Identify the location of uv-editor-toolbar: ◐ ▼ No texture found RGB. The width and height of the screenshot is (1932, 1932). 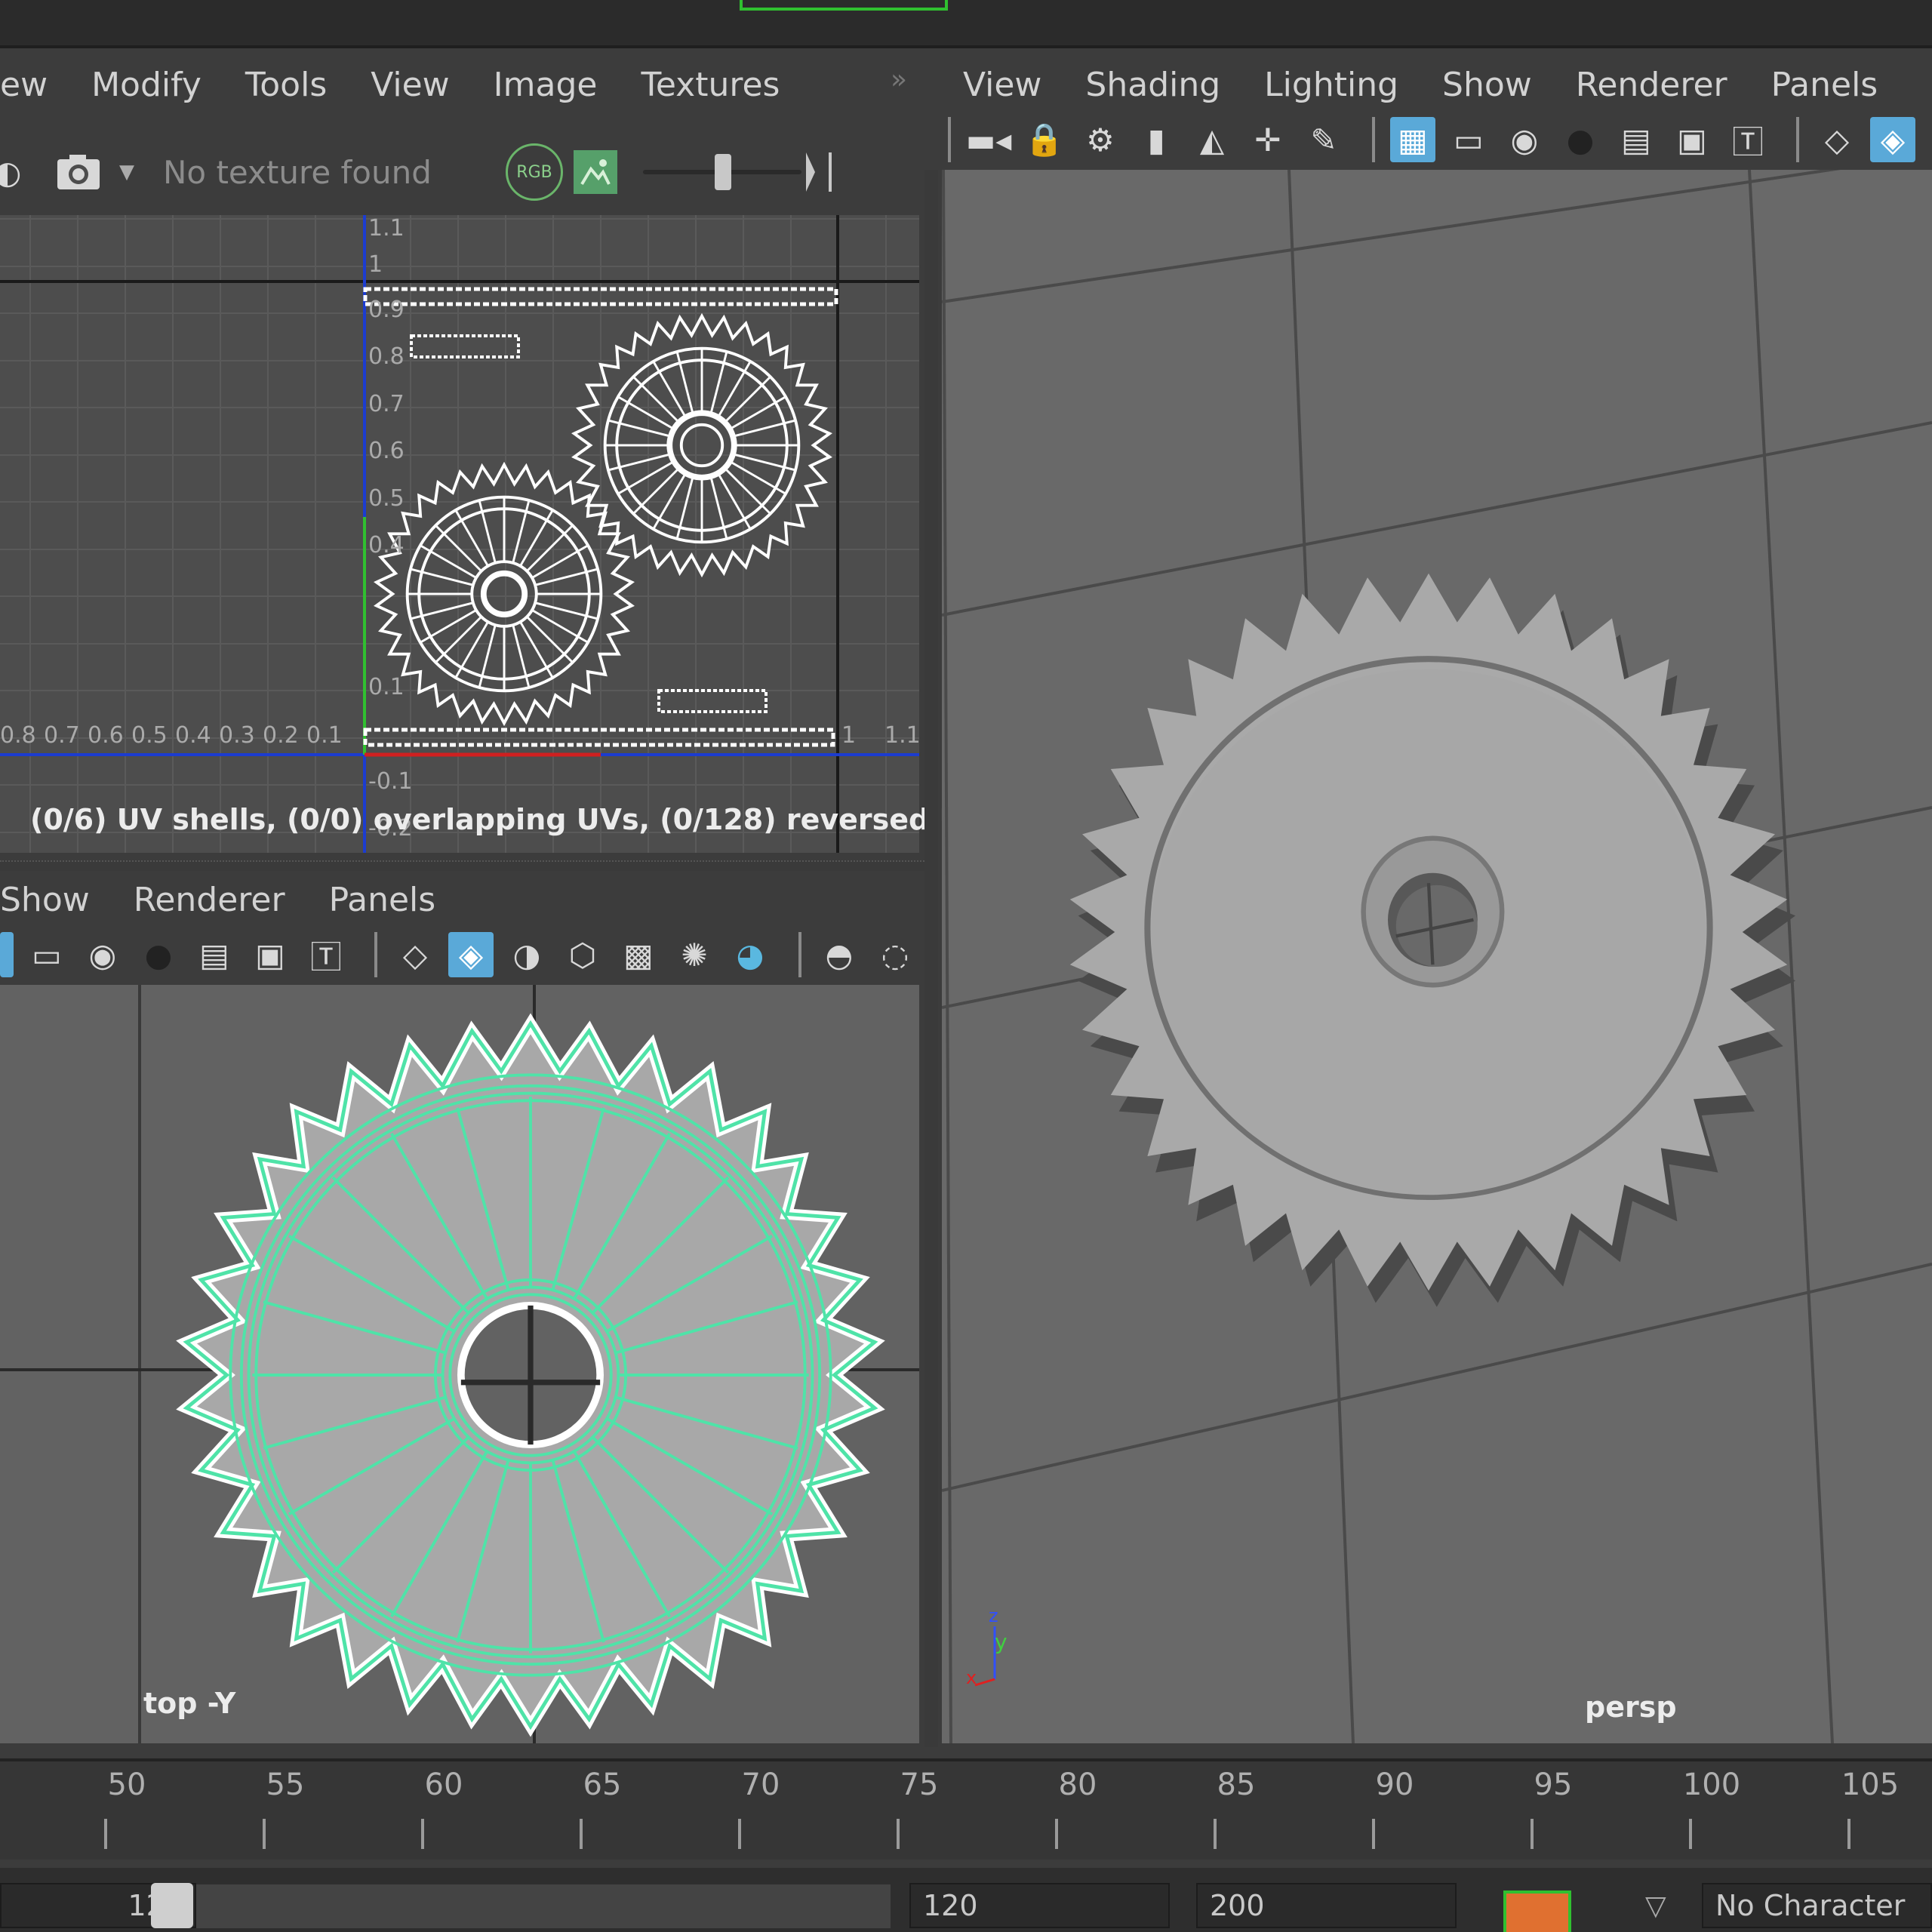
(425, 172).